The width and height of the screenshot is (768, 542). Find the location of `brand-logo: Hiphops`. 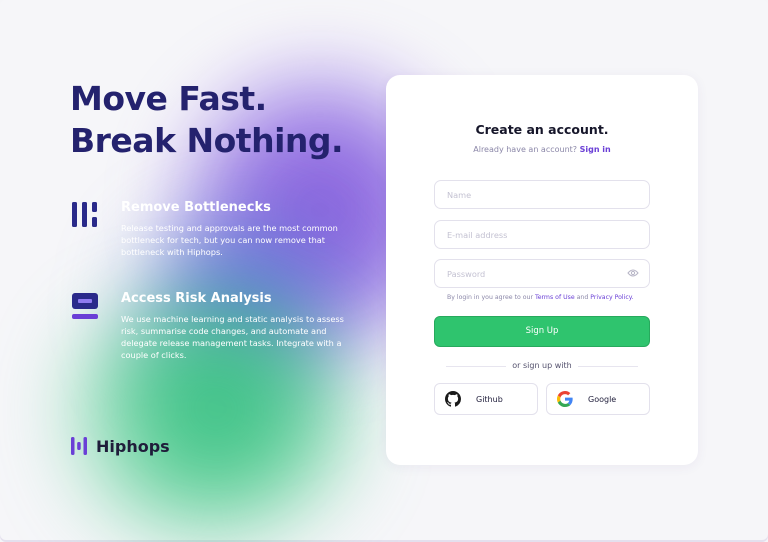

brand-logo: Hiphops is located at coordinates (120, 446).